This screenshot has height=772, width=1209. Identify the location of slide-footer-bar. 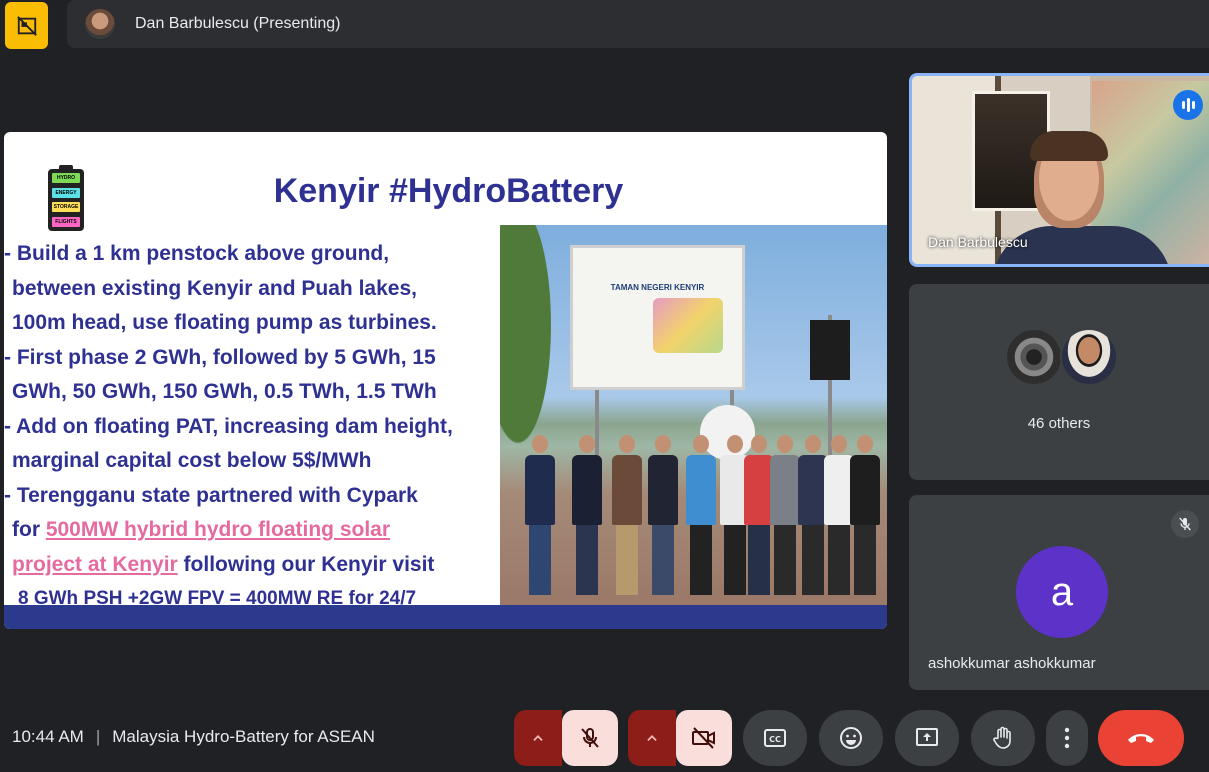
(445, 617).